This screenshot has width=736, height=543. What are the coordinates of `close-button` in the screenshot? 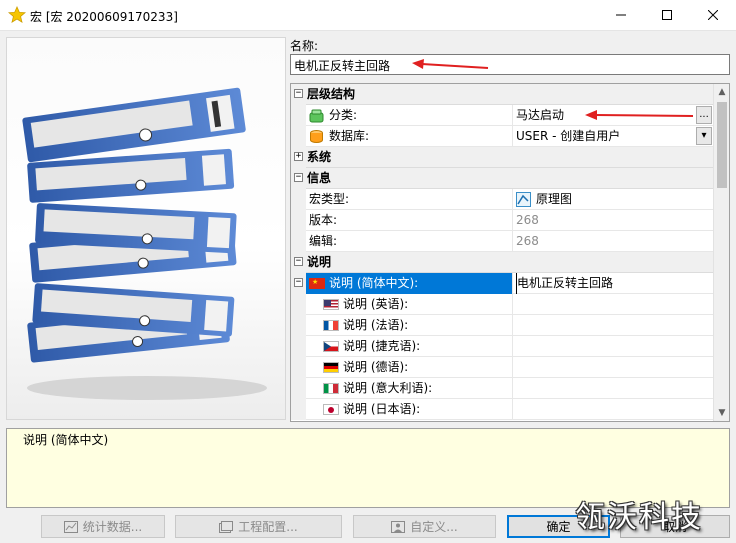 It's located at (713, 15).